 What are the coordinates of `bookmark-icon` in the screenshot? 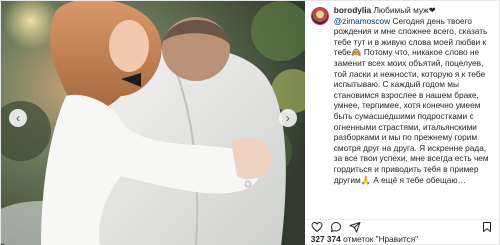 It's located at (487, 227).